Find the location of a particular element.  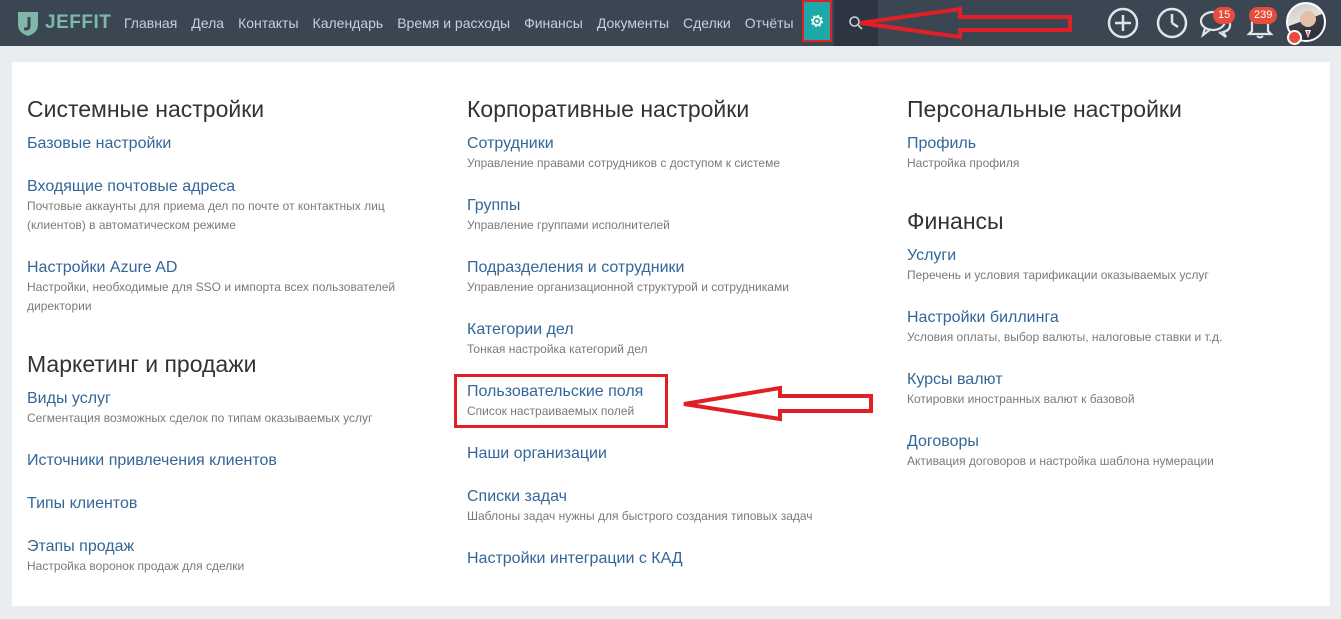

link-matter-categories: Категории дел is located at coordinates (520, 330).